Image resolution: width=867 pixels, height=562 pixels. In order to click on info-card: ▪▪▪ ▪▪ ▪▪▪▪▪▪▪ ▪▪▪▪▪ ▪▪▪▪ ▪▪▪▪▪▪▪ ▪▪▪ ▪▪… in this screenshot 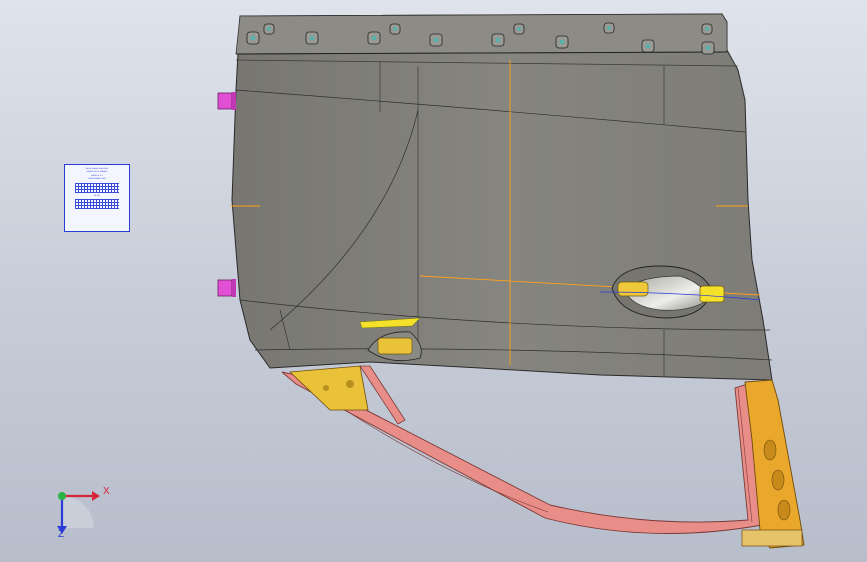, I will do `click(97, 198)`.